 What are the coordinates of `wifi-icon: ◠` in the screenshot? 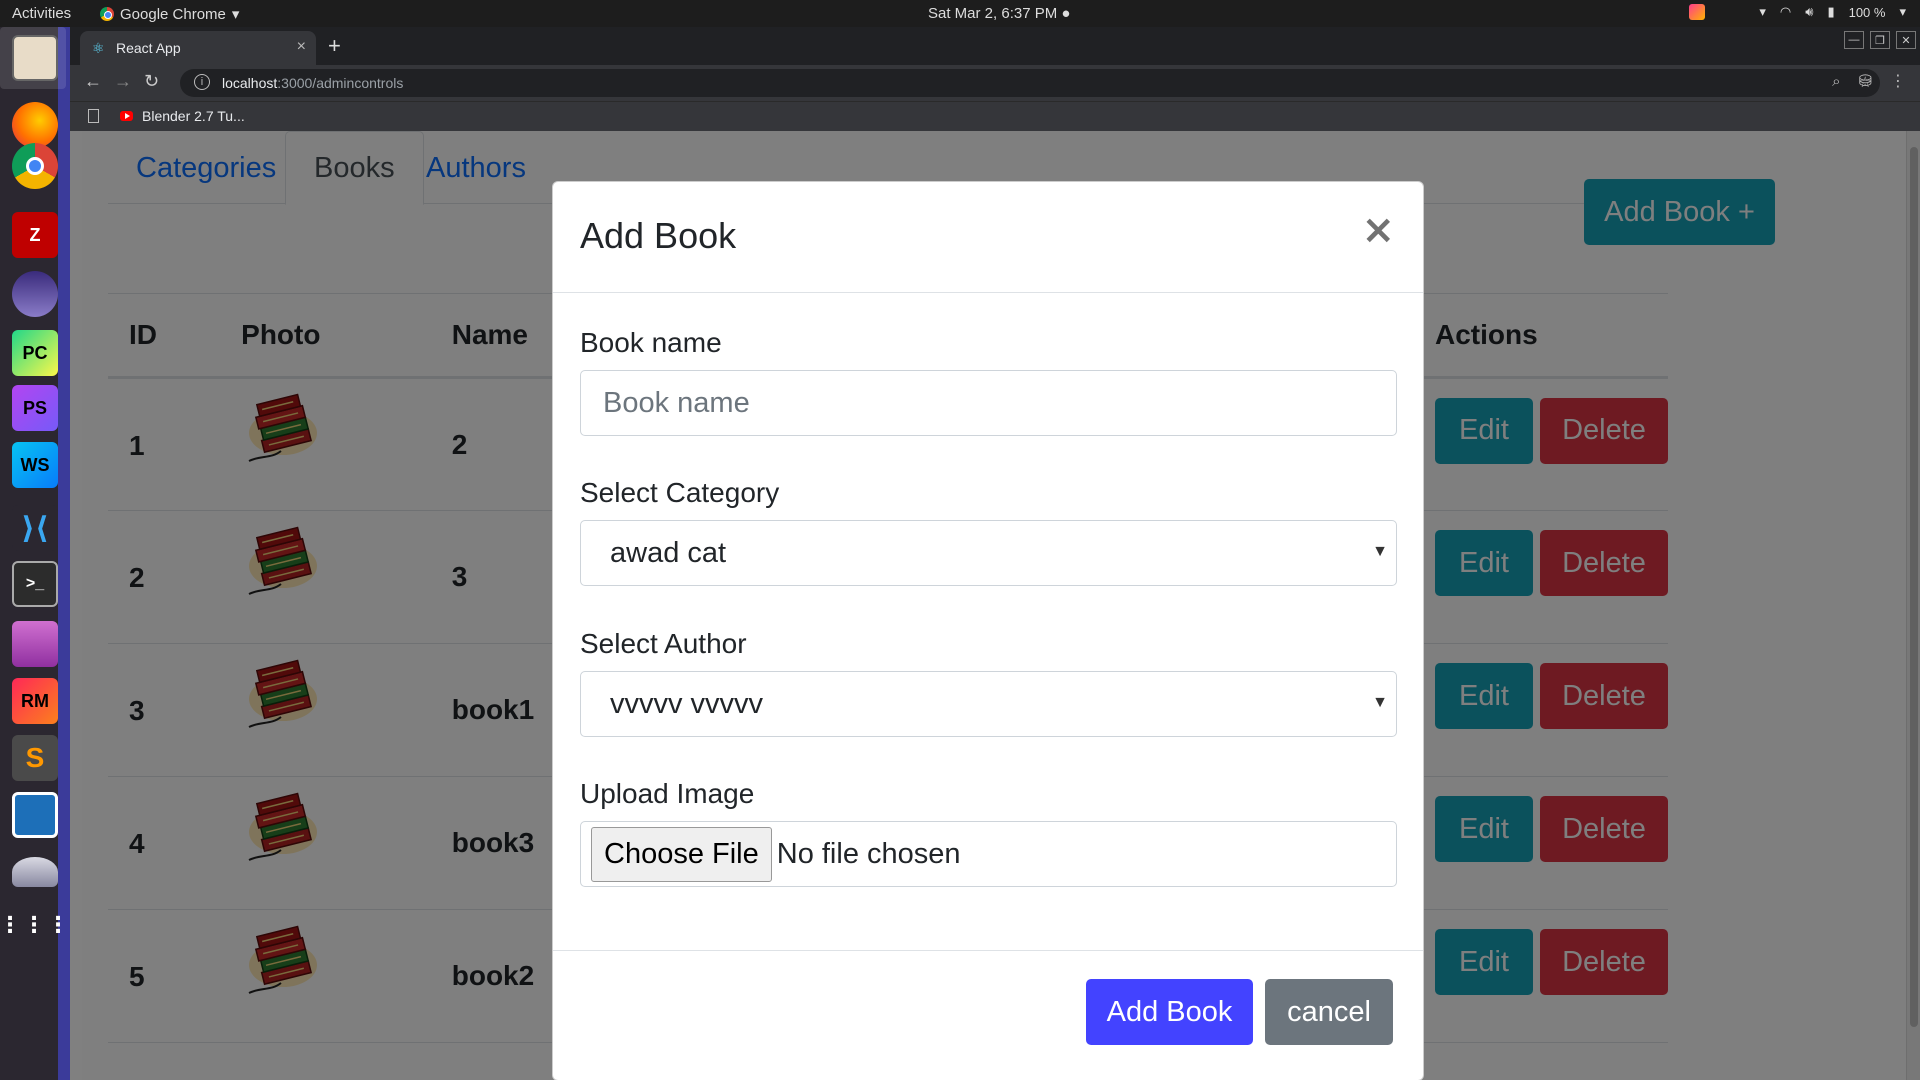 It's located at (1785, 11).